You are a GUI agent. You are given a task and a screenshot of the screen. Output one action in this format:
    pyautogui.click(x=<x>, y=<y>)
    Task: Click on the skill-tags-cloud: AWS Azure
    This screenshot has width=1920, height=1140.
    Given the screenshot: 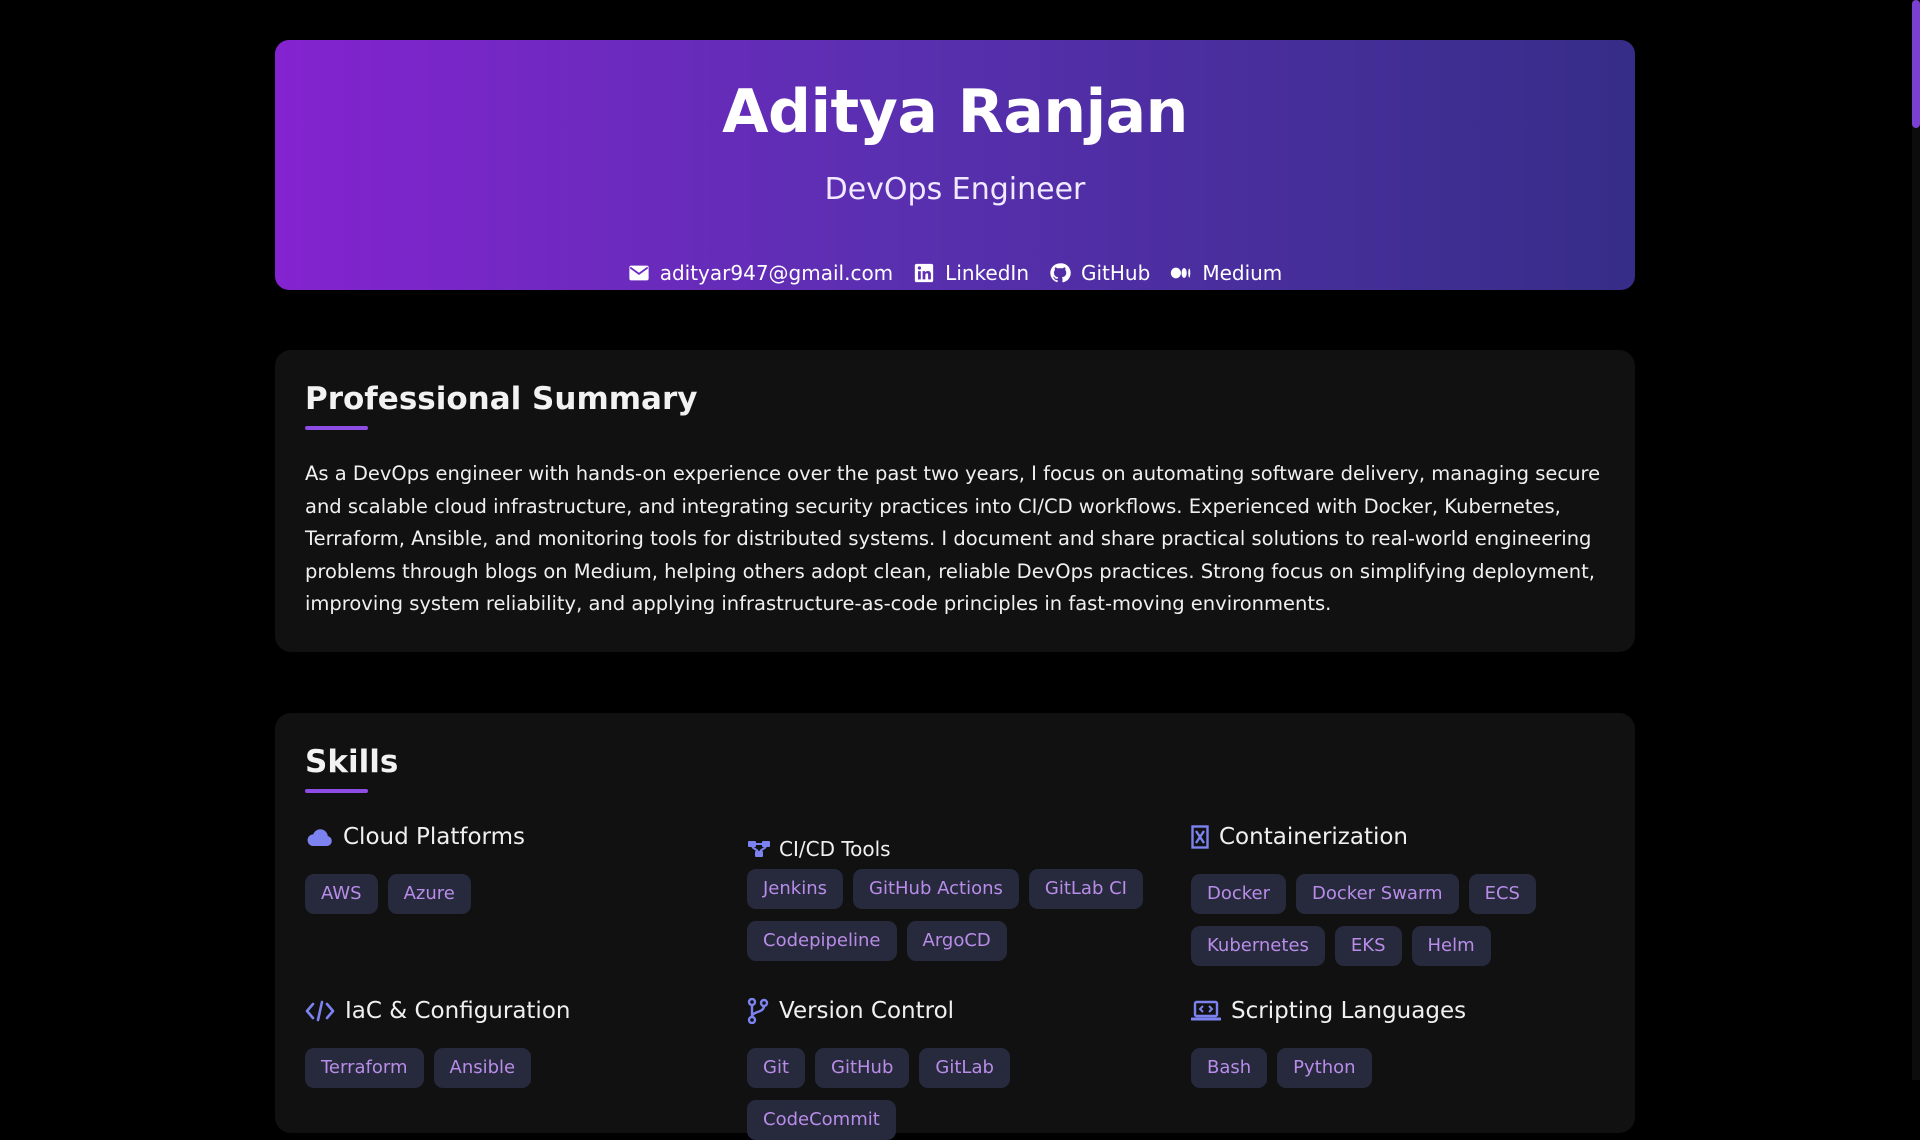 What is the action you would take?
    pyautogui.click(x=505, y=894)
    